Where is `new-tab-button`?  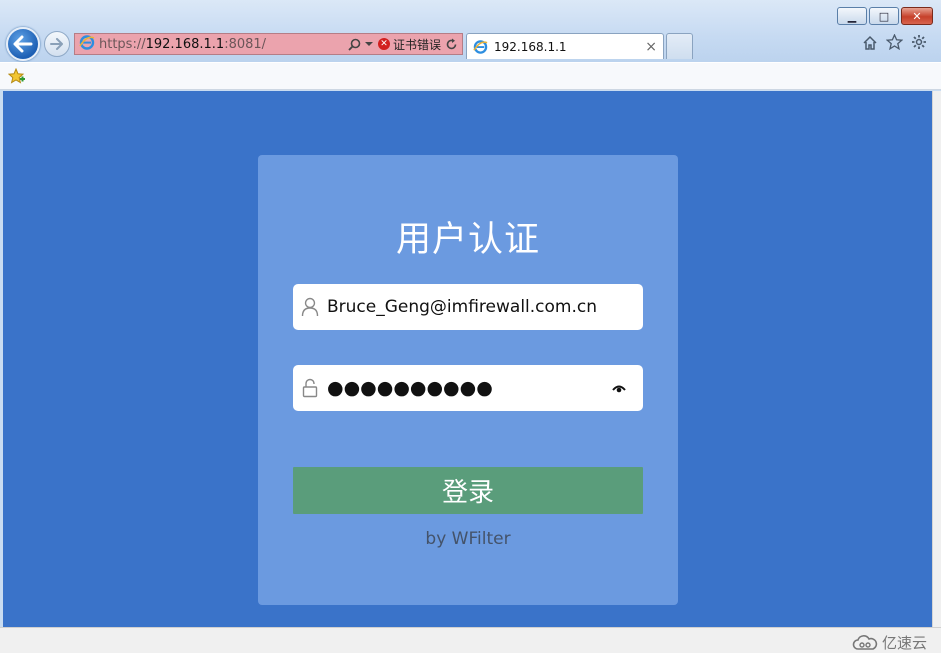
new-tab-button is located at coordinates (679, 46).